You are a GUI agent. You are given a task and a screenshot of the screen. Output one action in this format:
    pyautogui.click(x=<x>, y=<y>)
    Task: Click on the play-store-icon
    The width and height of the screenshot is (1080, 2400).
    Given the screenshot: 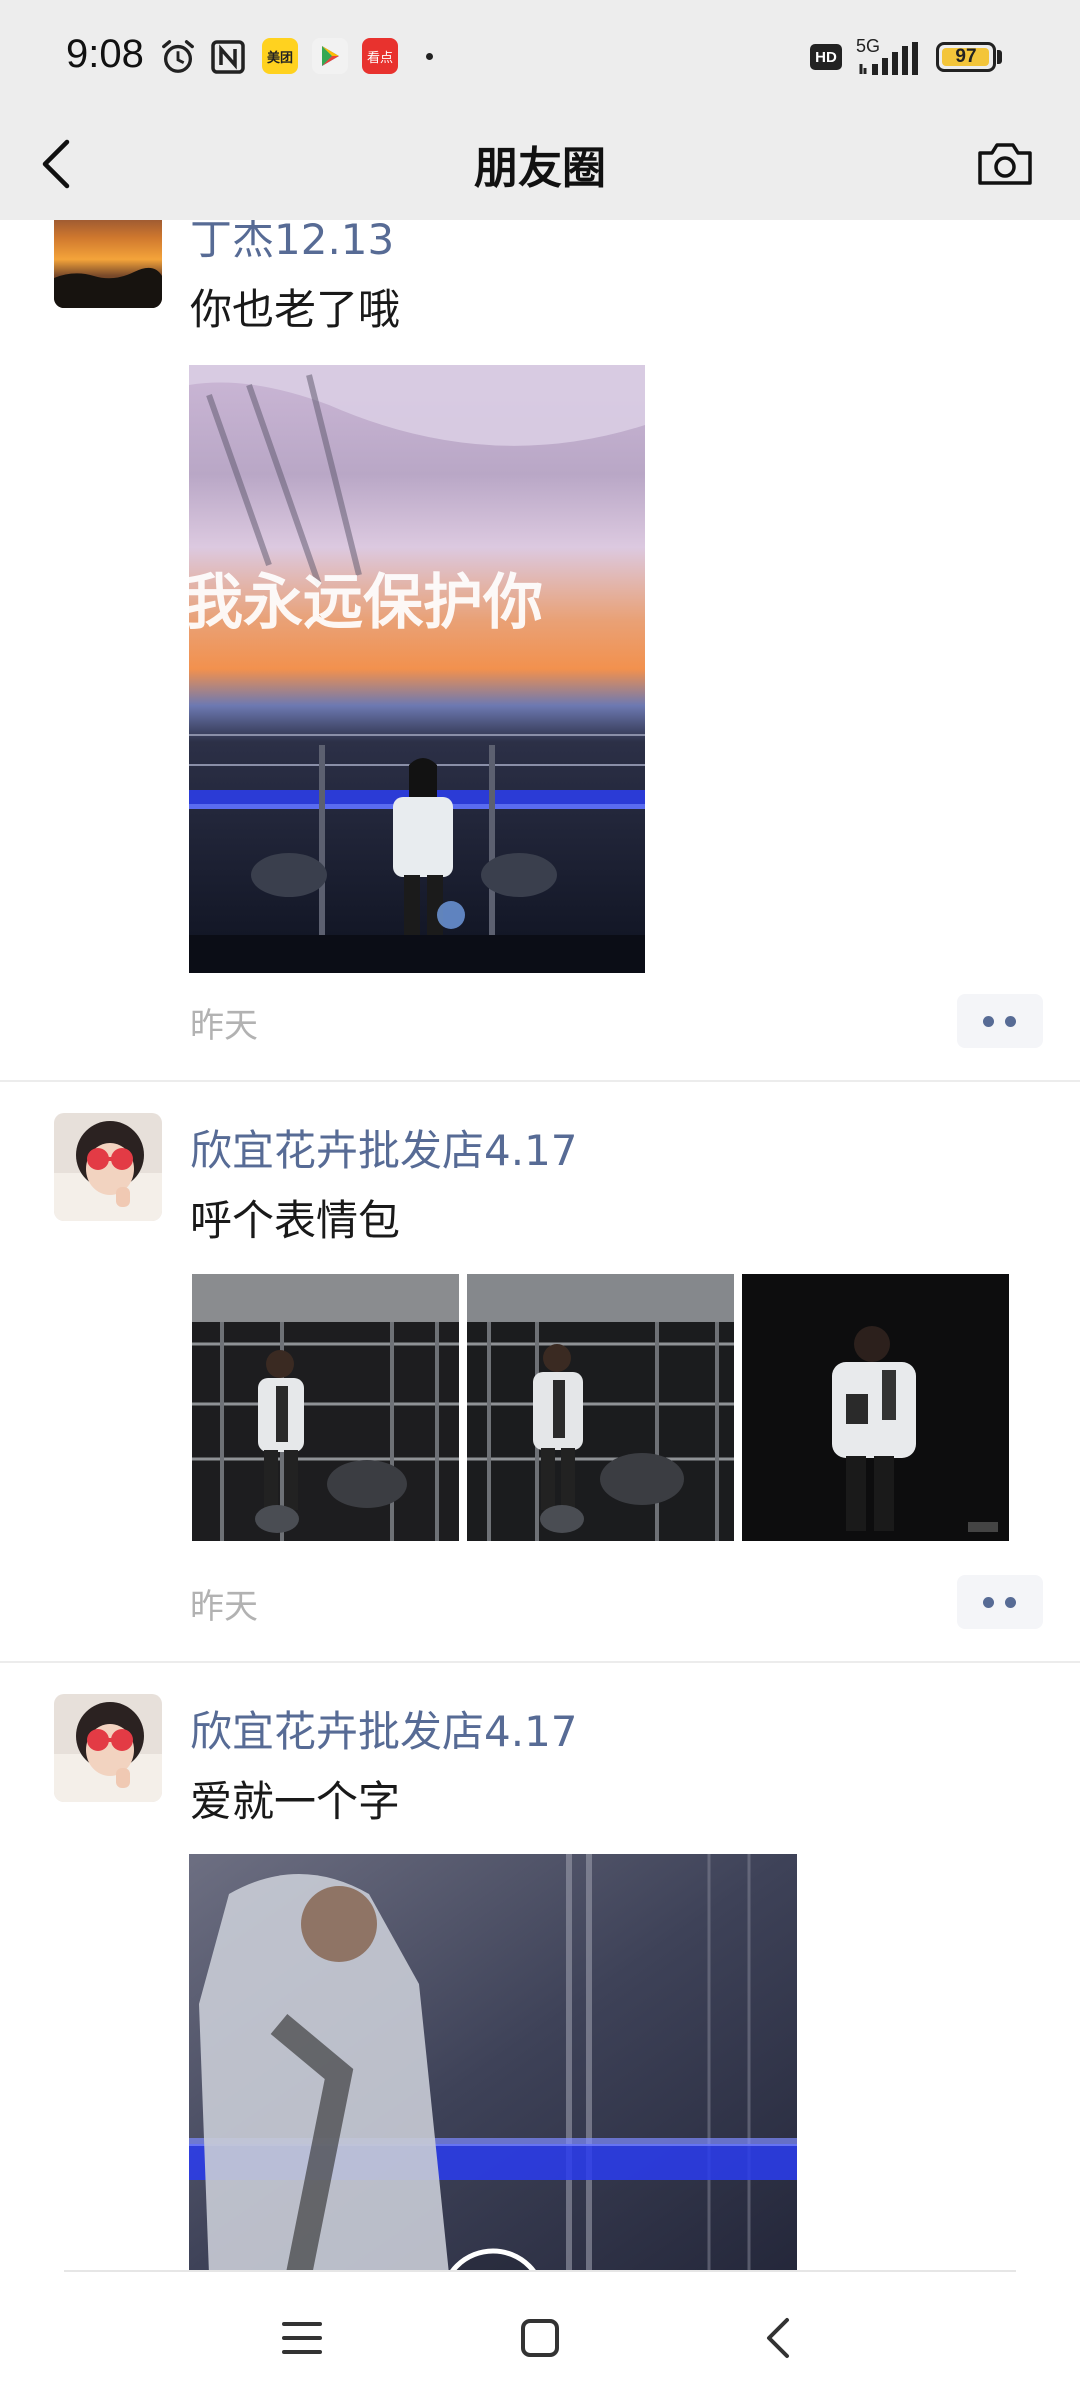 What is the action you would take?
    pyautogui.click(x=330, y=56)
    